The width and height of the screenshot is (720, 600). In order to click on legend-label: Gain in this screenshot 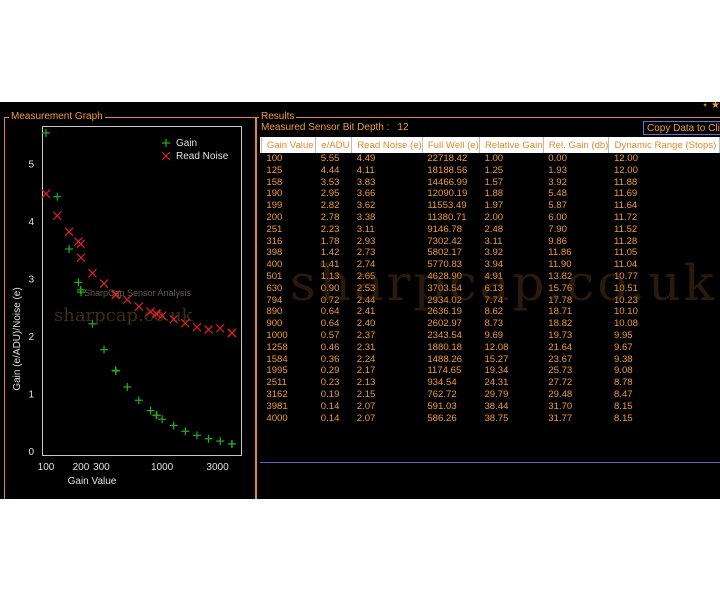, I will do `click(186, 143)`.